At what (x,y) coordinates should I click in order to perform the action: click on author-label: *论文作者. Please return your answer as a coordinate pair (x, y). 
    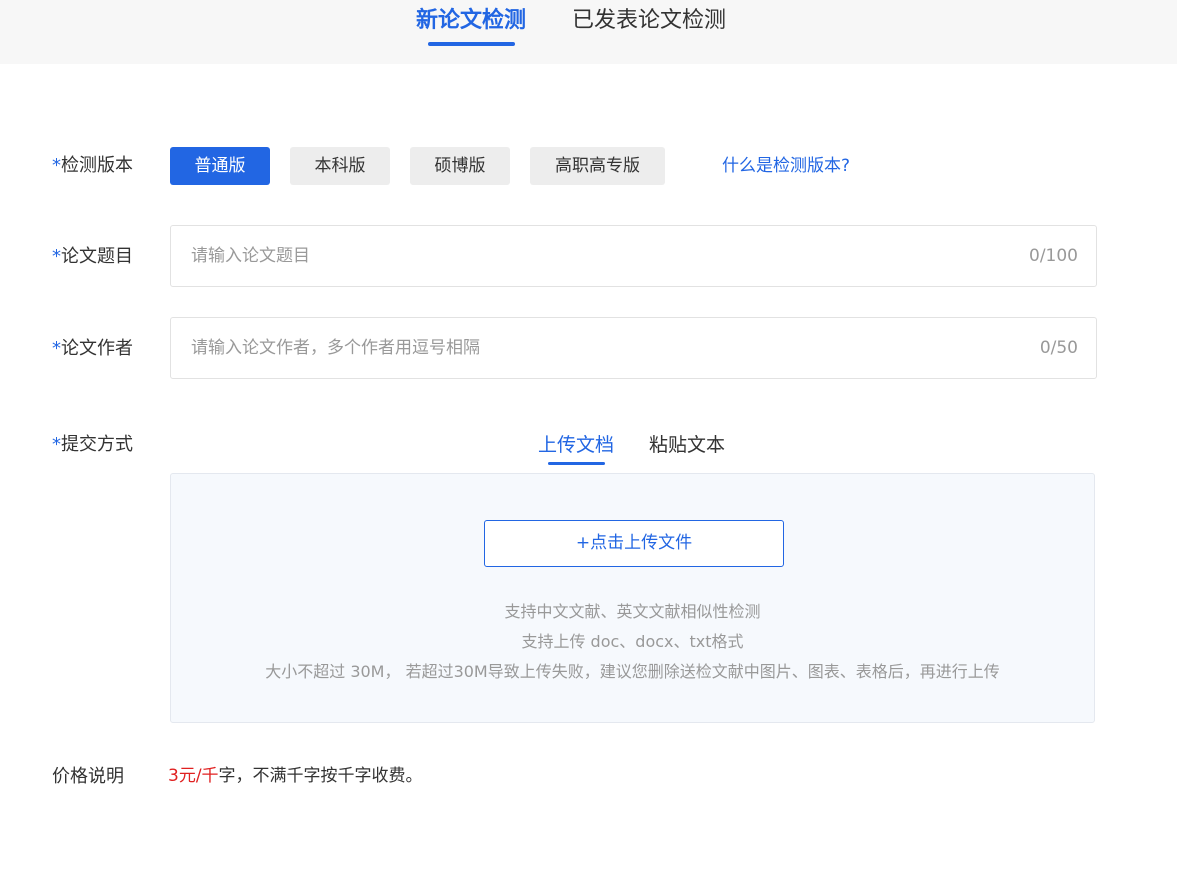
    Looking at the image, I should click on (92, 349).